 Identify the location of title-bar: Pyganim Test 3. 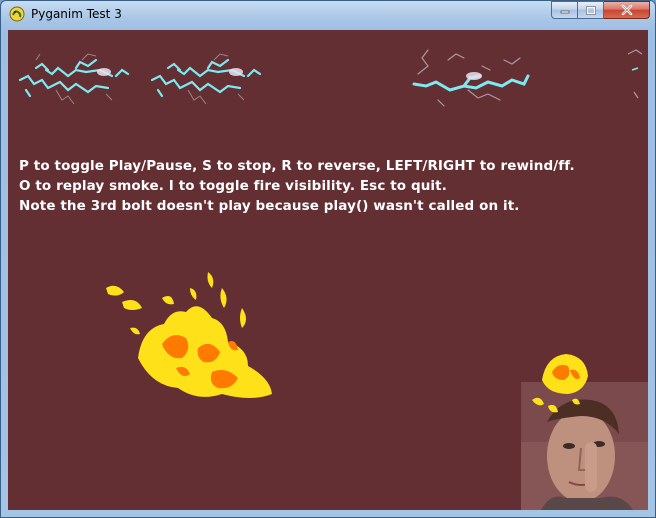
(328, 15).